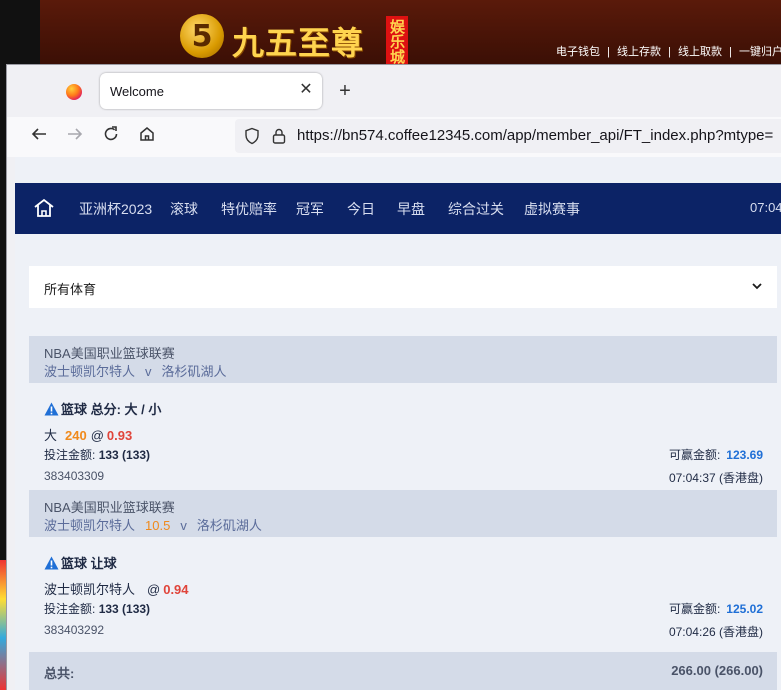 The image size is (781, 690). I want to click on forward-icon, so click(75, 137).